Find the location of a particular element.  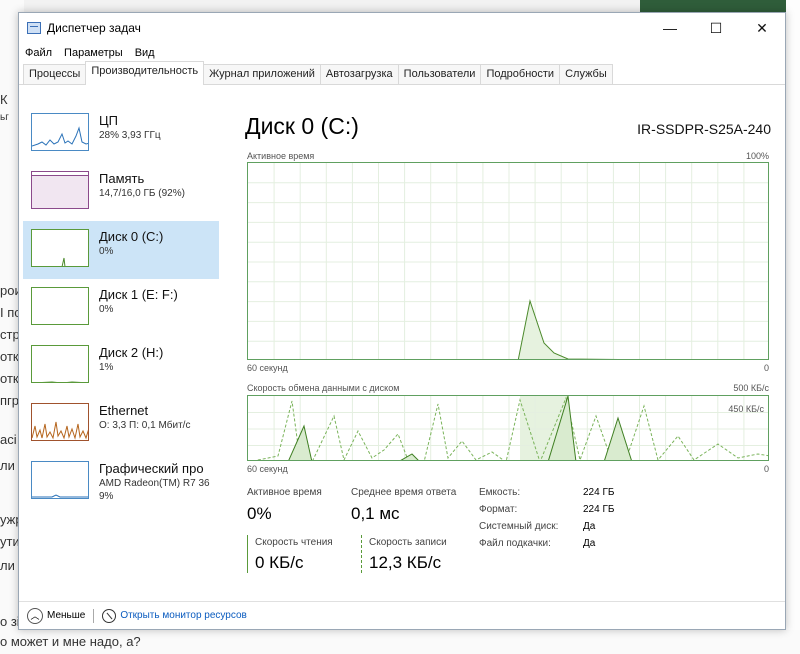

sidebar-item-ethernet: Ethernet О: 3,3 П: 0,1 Мбит/с is located at coordinates (121, 424).